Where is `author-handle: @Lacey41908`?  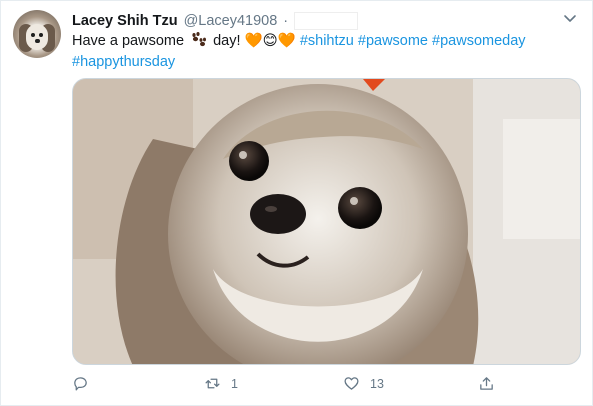
author-handle: @Lacey41908 is located at coordinates (231, 21).